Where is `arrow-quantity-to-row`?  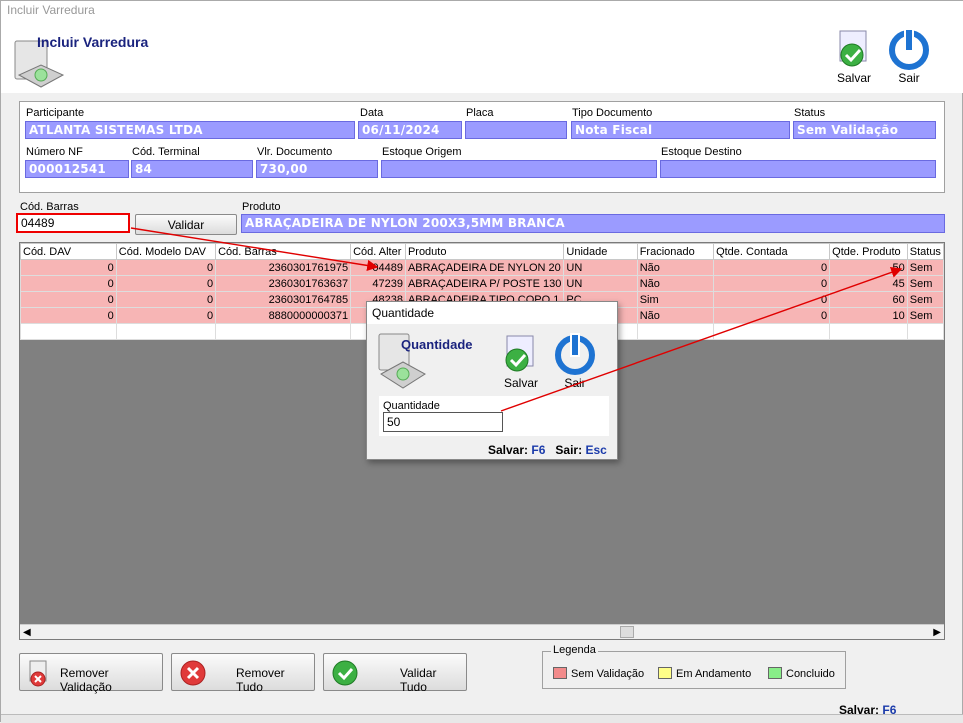 arrow-quantity-to-row is located at coordinates (701, 339).